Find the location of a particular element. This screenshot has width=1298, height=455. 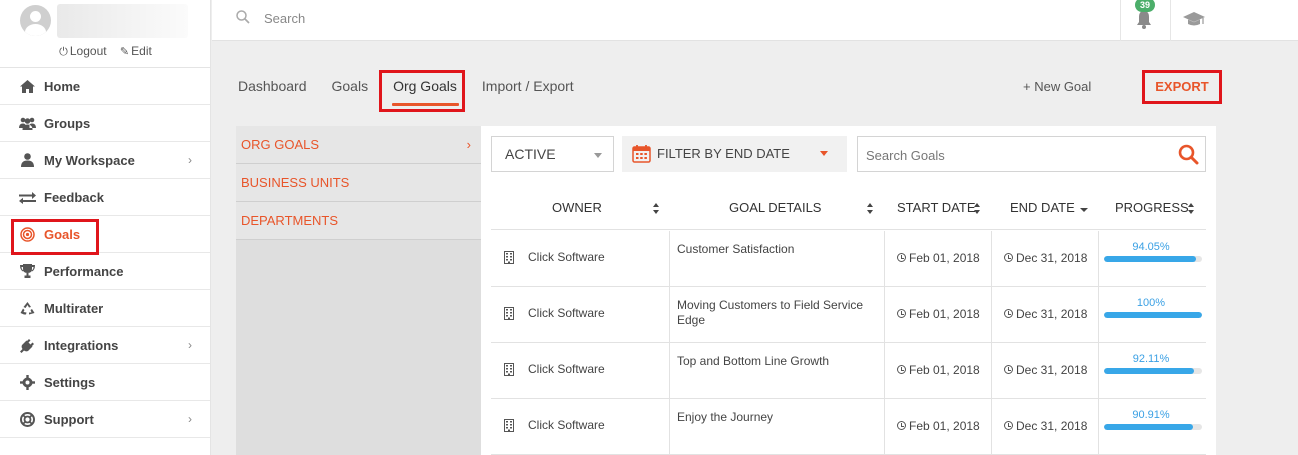

tab-org-goals: Org Goals is located at coordinates (425, 92).